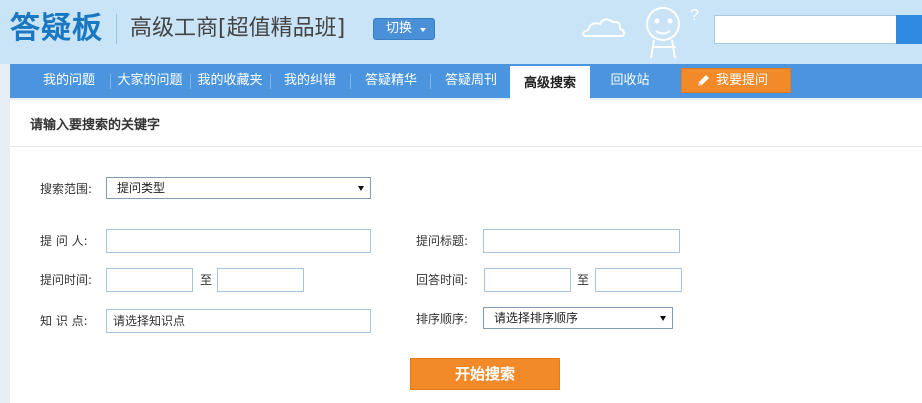 This screenshot has height=403, width=922. Describe the element at coordinates (742, 80) in the screenshot. I see `ask-question-label: 我要提问` at that location.